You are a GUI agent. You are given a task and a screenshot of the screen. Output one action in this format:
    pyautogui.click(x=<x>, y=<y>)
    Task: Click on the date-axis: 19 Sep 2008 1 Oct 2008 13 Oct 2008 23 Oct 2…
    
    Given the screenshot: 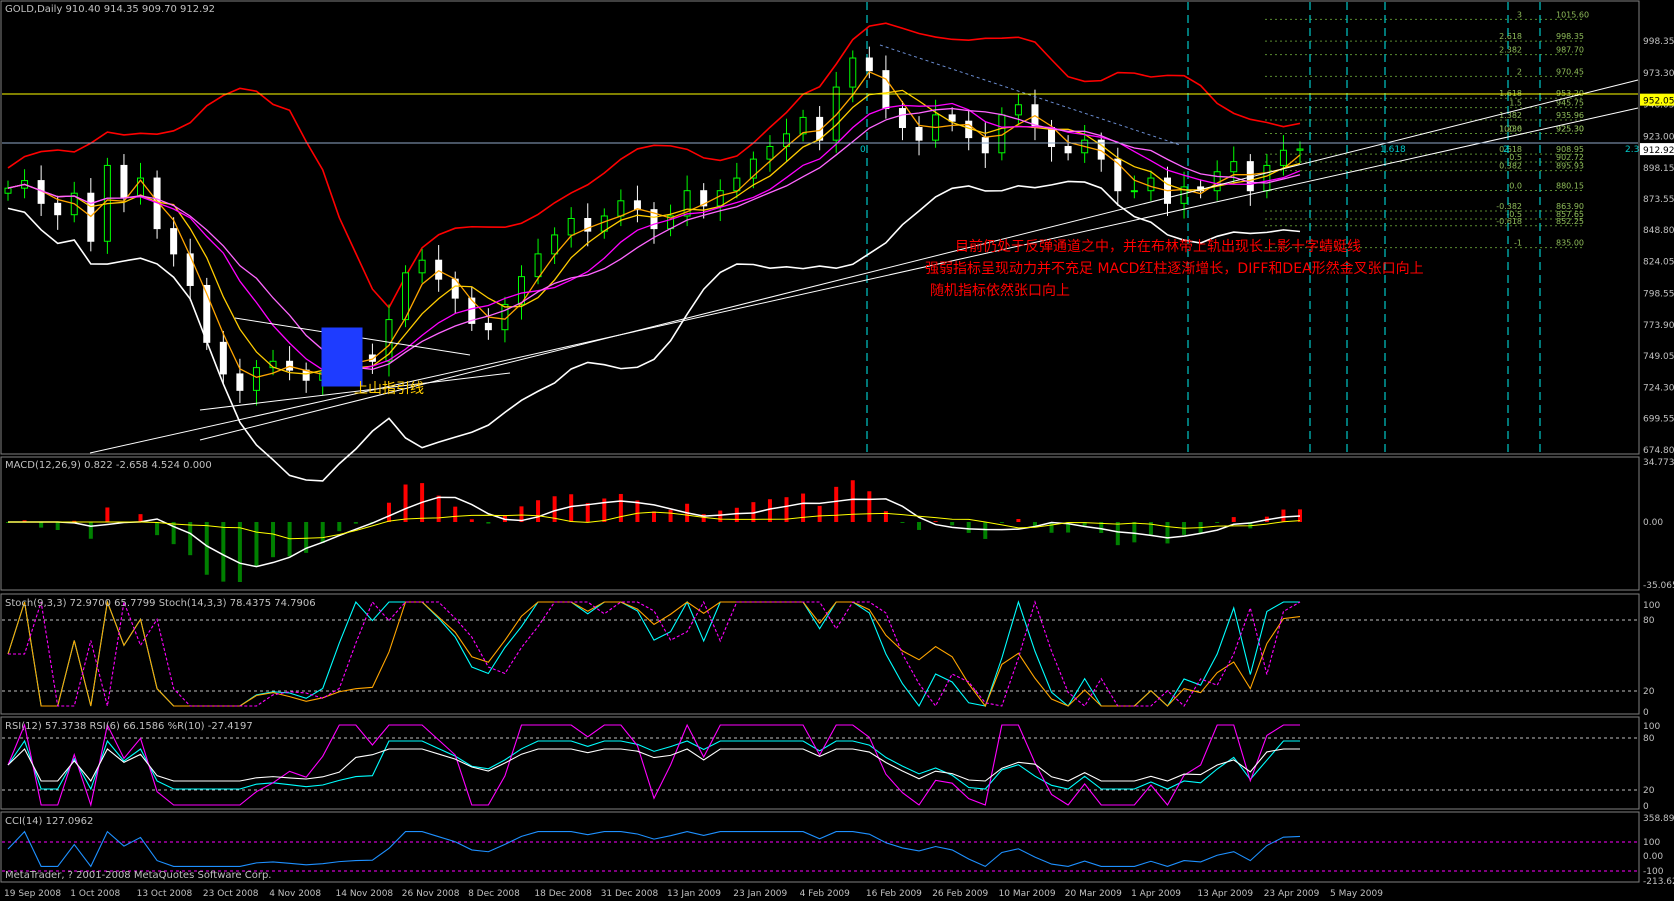 What is the action you would take?
    pyautogui.click(x=693, y=894)
    